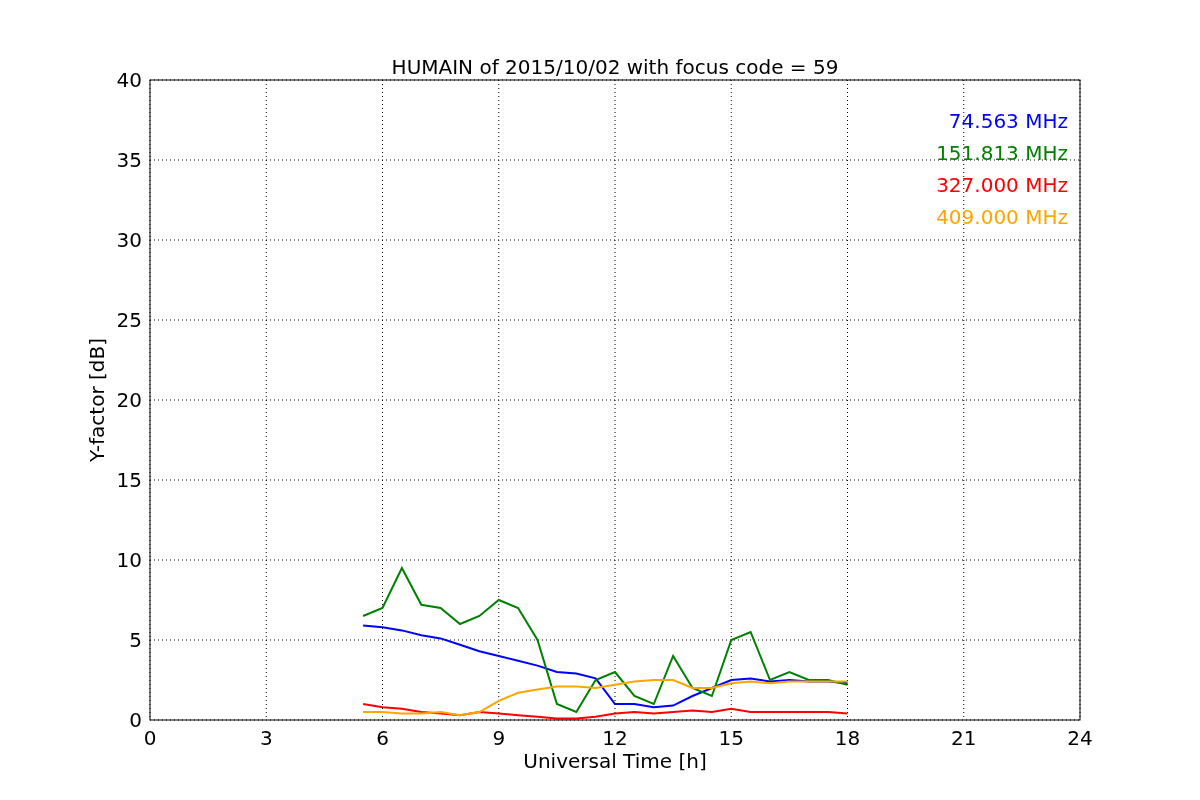  Describe the element at coordinates (499, 738) in the screenshot. I see `x-tick-label: 9` at that location.